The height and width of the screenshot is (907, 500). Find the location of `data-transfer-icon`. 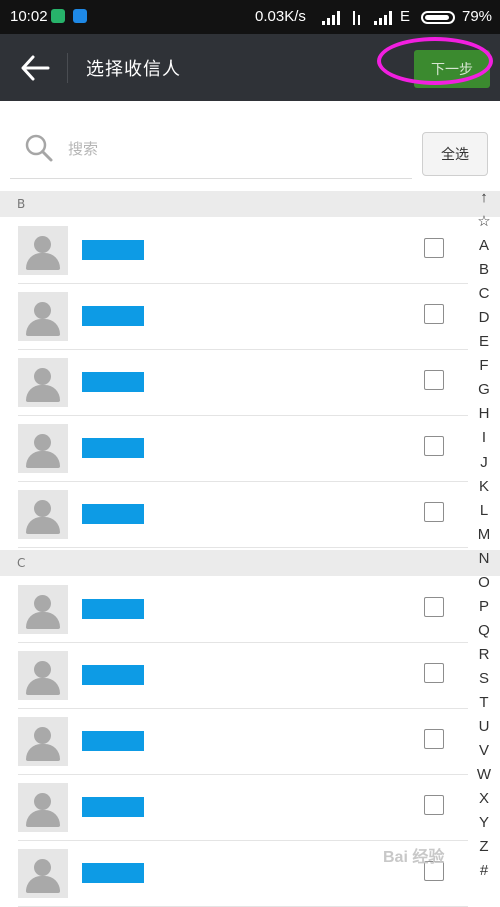

data-transfer-icon is located at coordinates (357, 18).